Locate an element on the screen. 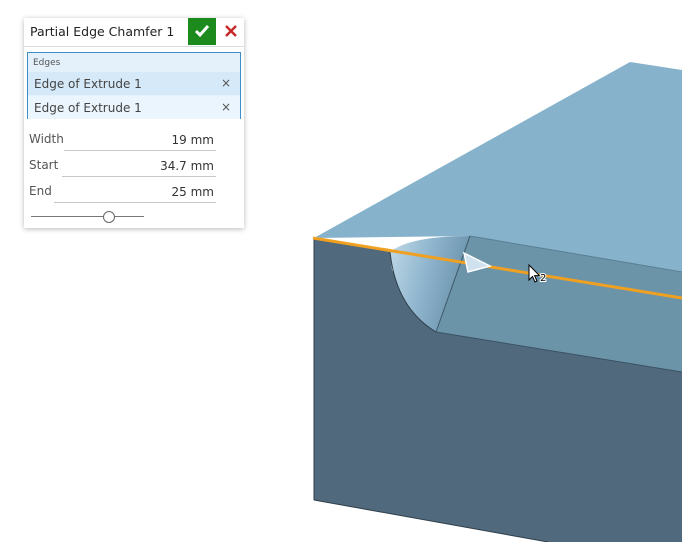 The image size is (682, 542). accept-button is located at coordinates (202, 31).